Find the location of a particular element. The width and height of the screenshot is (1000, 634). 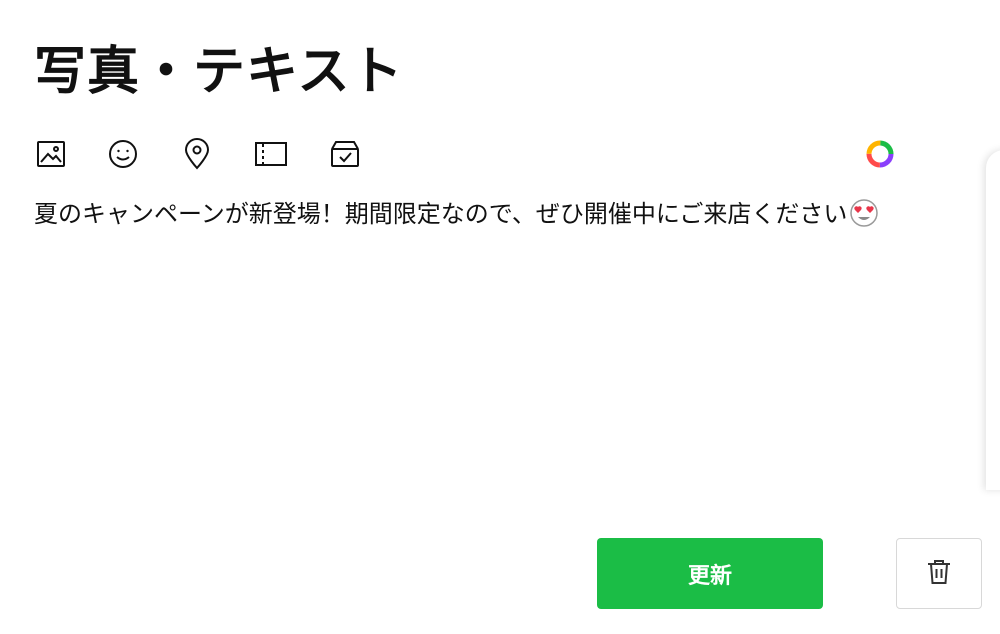

heart-eyes-emoji is located at coordinates (864, 213).